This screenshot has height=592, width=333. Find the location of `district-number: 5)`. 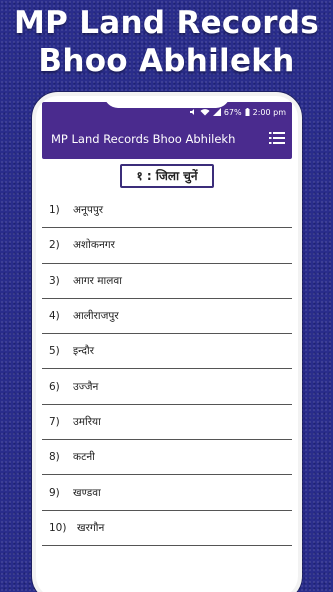

district-number: 5) is located at coordinates (54, 351).